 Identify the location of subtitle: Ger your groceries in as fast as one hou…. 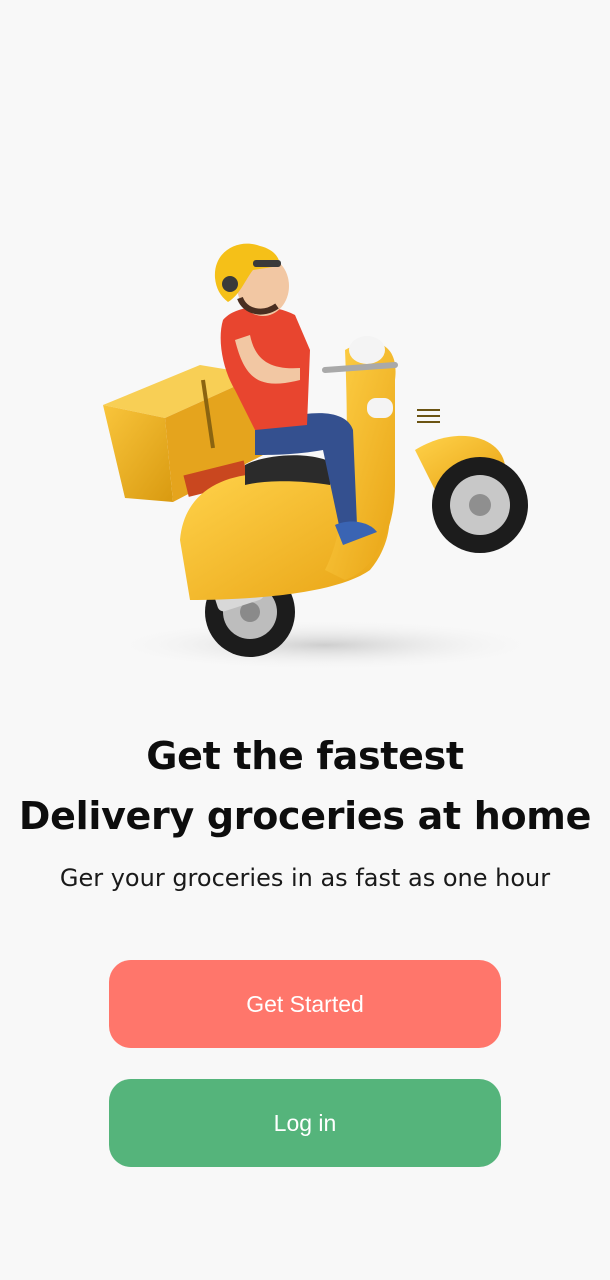
(305, 878).